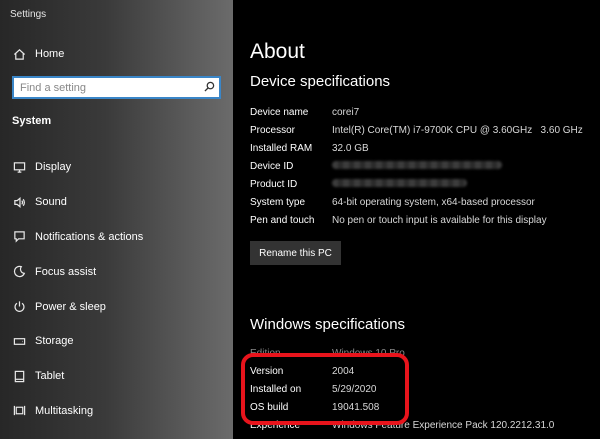 This screenshot has width=600, height=439. What do you see at coordinates (422, 148) in the screenshot?
I see `spec-row-installed-ram: Installed RAM 32.0 GB` at bounding box center [422, 148].